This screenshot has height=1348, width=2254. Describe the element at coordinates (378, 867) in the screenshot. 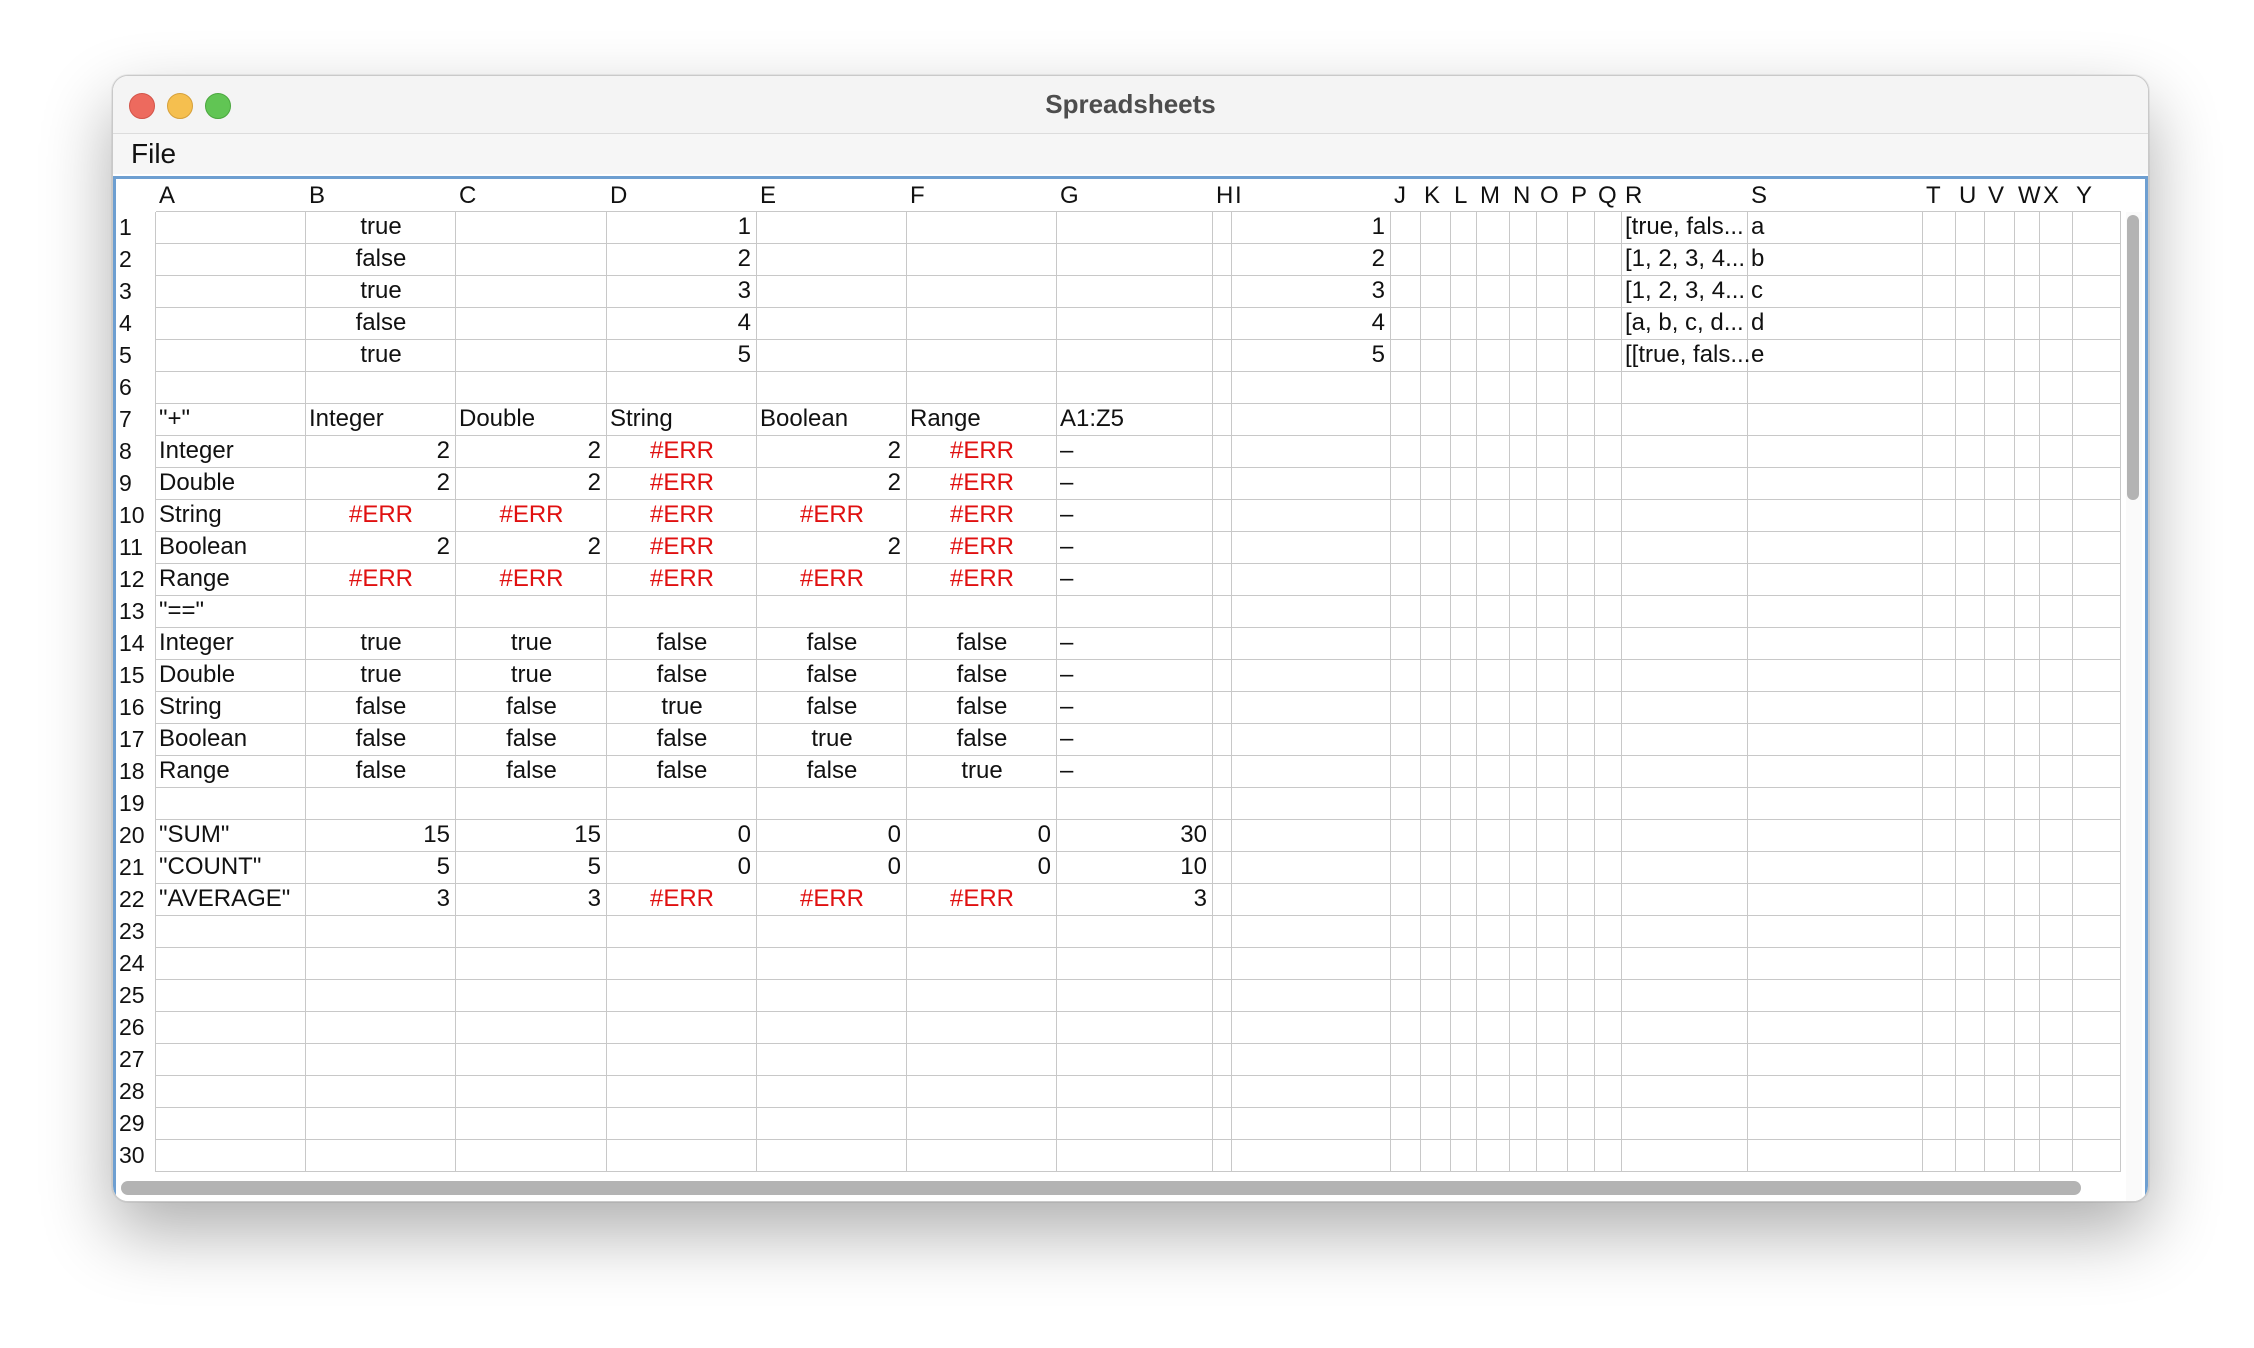

I see `cell-b21: 5` at that location.